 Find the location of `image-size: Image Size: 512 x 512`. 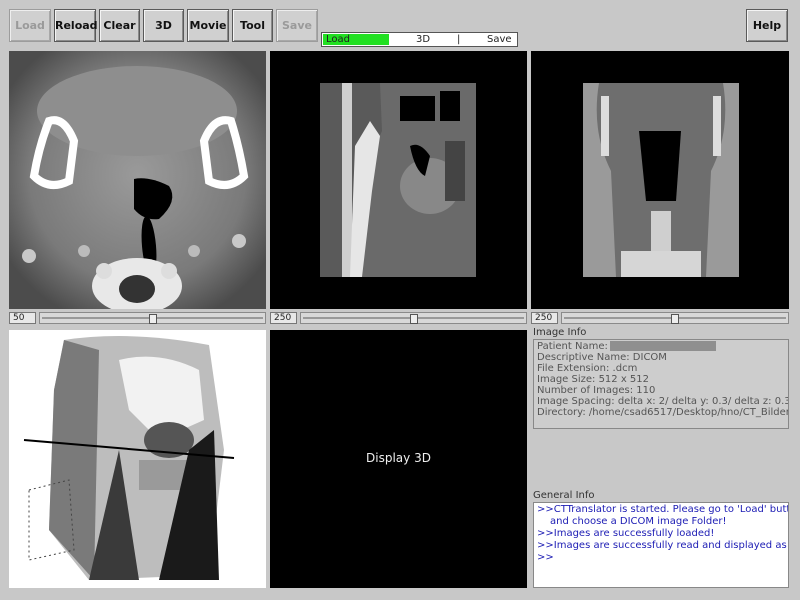

image-size: Image Size: 512 x 512 is located at coordinates (593, 379).